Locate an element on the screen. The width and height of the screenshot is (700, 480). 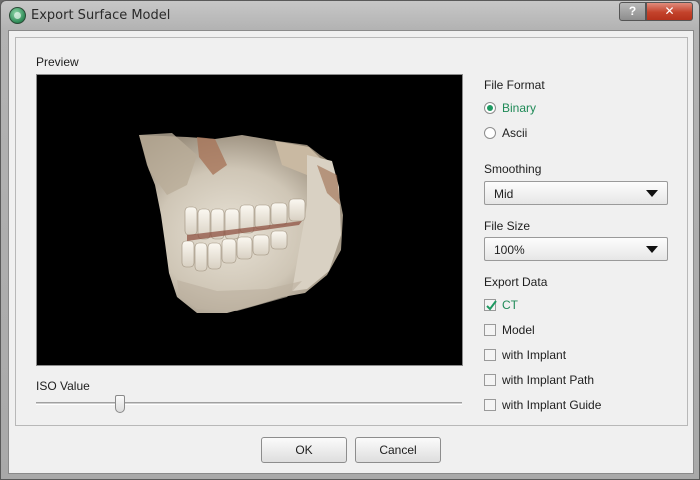
checkbox-box-ct is located at coordinates (490, 305).